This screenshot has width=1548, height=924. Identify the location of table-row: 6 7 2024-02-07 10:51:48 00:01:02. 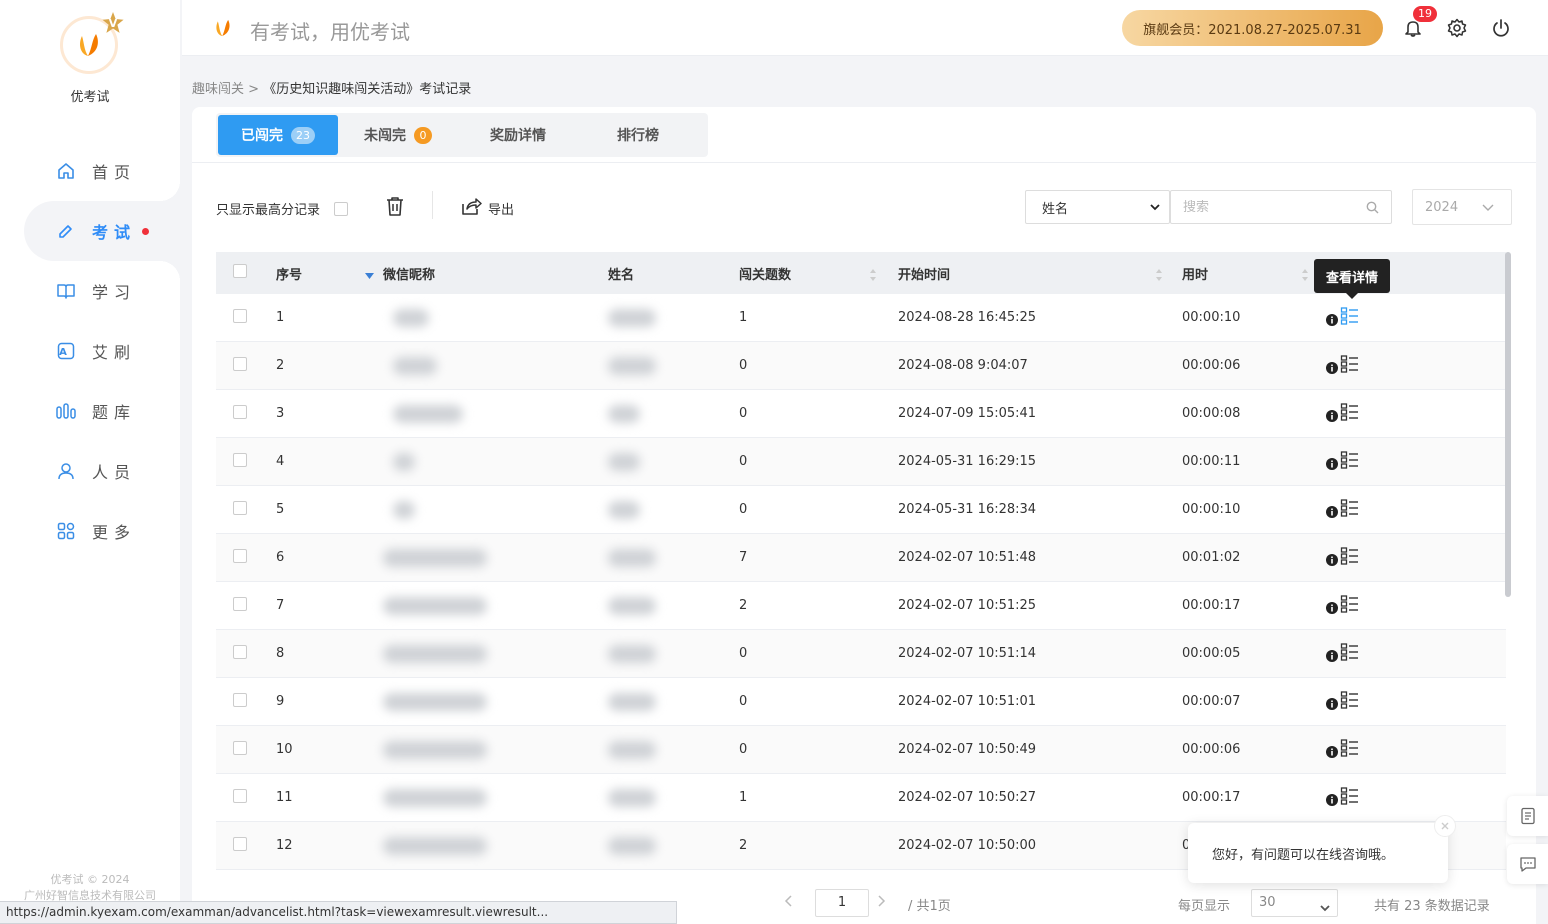
(861, 558).